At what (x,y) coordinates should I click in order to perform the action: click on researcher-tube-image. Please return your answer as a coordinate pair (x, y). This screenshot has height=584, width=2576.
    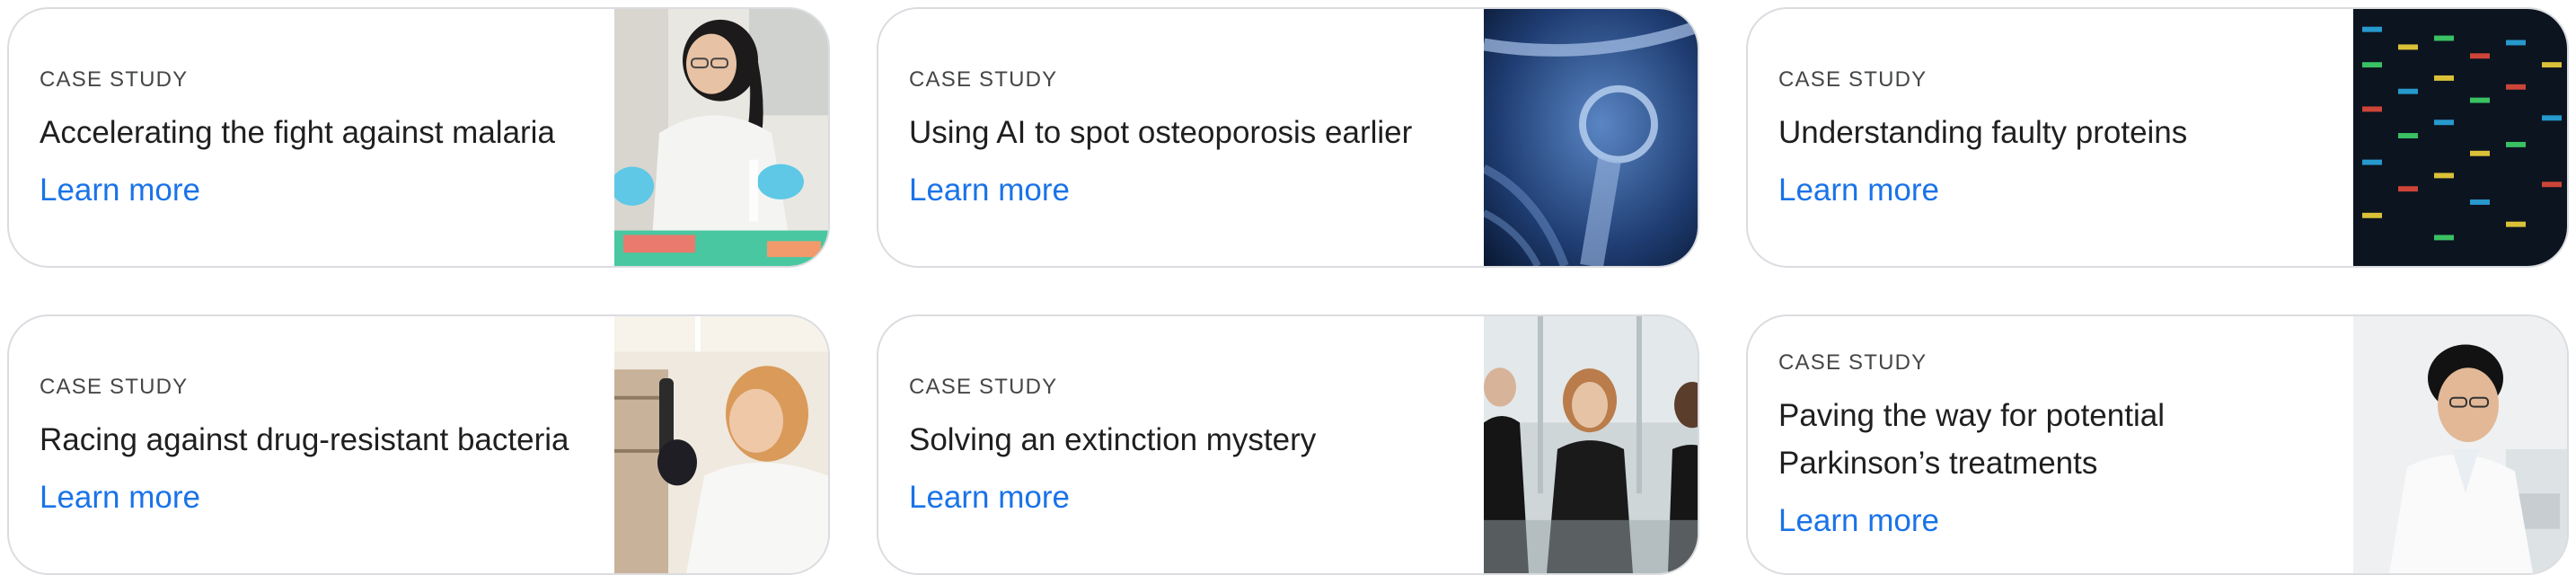
    Looking at the image, I should click on (721, 444).